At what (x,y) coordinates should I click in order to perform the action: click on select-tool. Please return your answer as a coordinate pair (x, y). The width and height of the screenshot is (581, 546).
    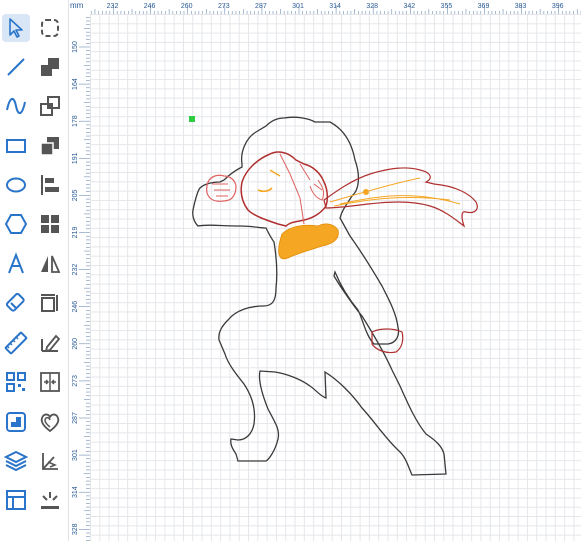
    Looking at the image, I should click on (16, 28).